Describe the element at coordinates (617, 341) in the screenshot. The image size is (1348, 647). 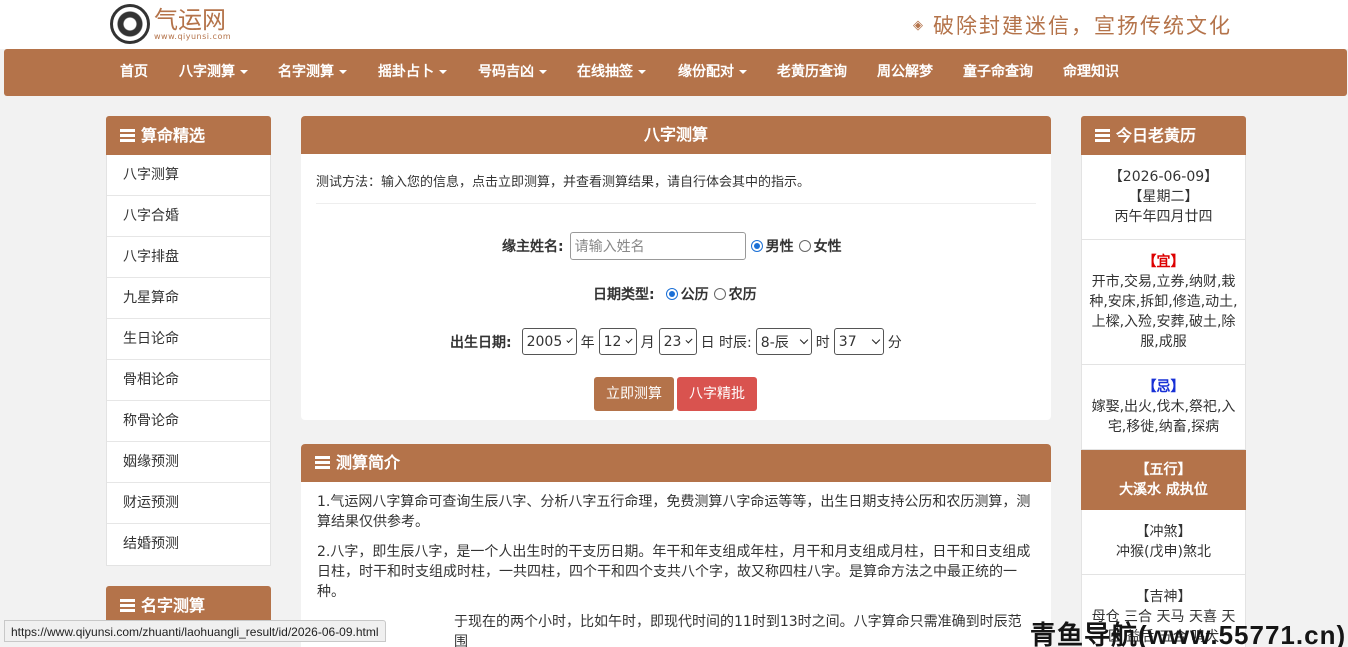
I see `month-select: 12` at that location.